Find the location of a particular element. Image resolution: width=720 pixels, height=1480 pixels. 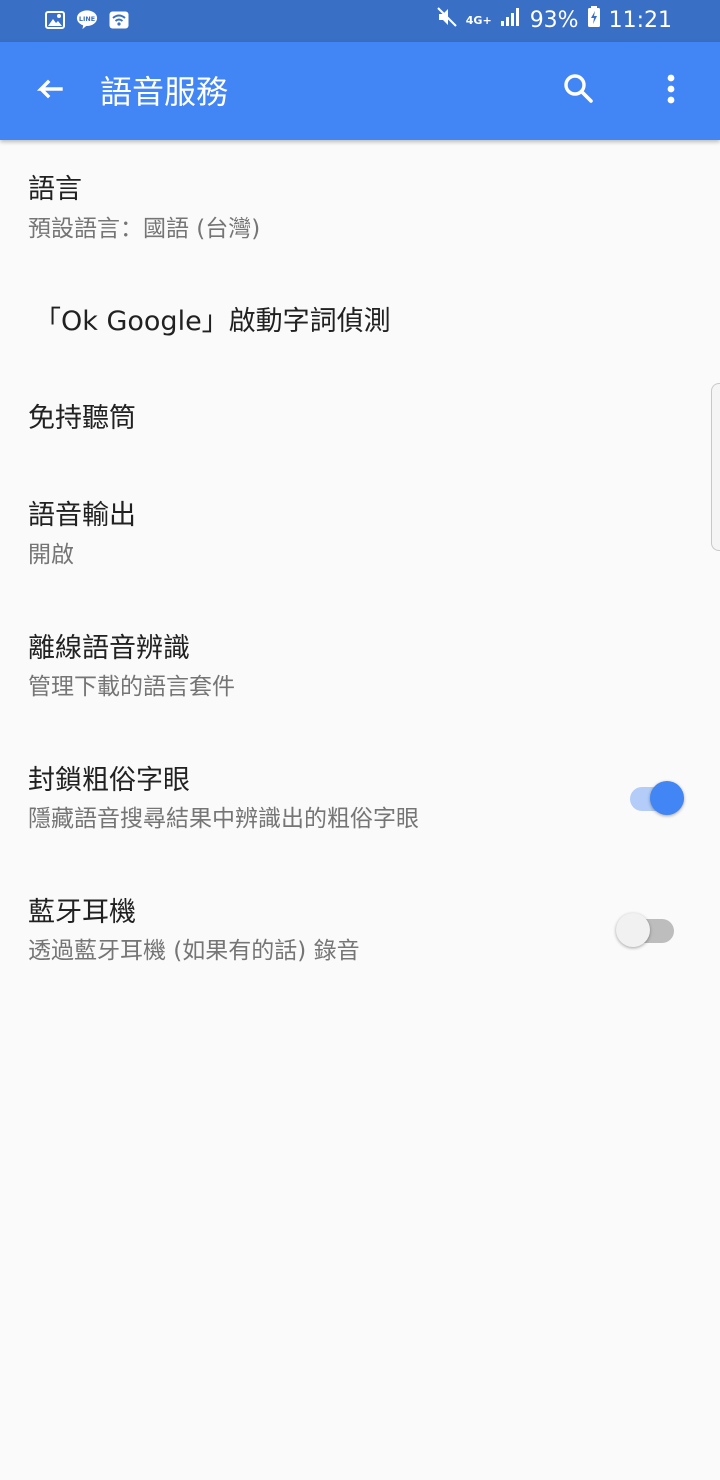

battery-level: 93% is located at coordinates (554, 20).